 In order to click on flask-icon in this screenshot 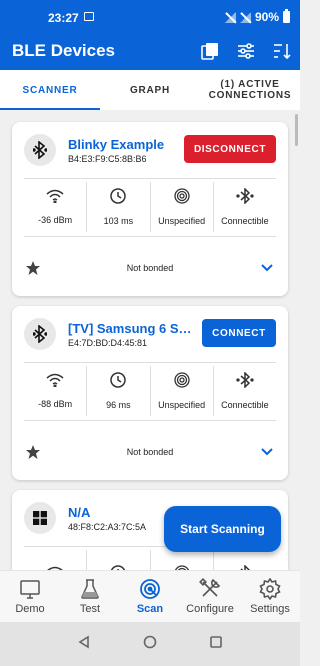, I will do `click(90, 589)`.